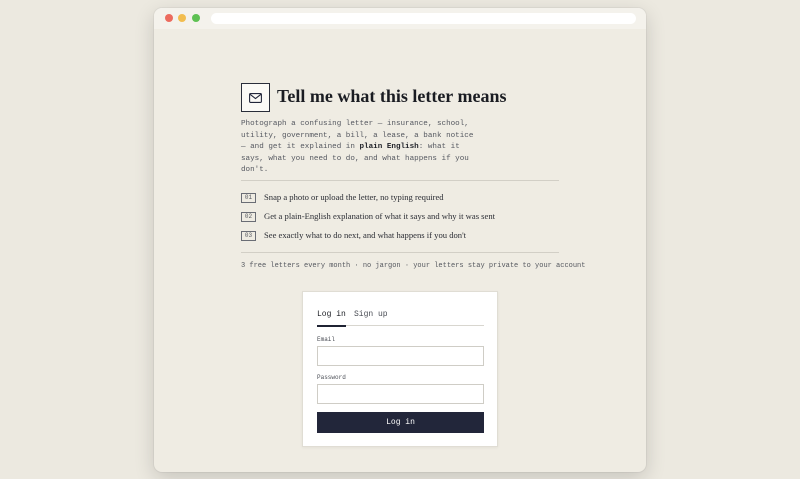  I want to click on auth-tabs: Log in Sign up, so click(400, 318).